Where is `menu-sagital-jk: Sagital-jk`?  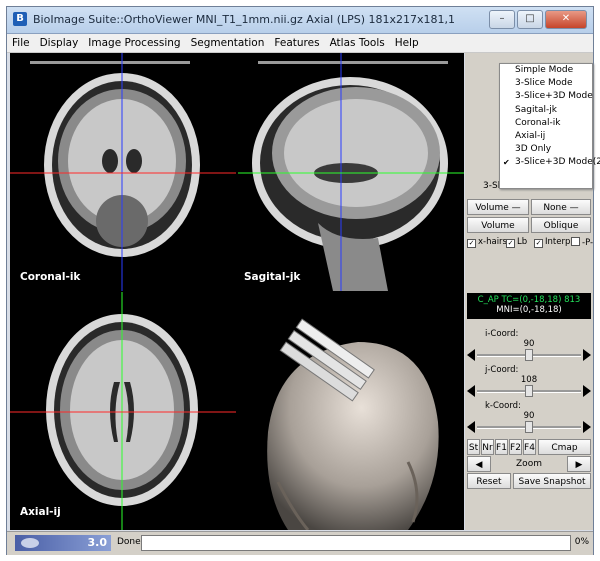
menu-sagital-jk: Sagital-jk is located at coordinates (546, 110).